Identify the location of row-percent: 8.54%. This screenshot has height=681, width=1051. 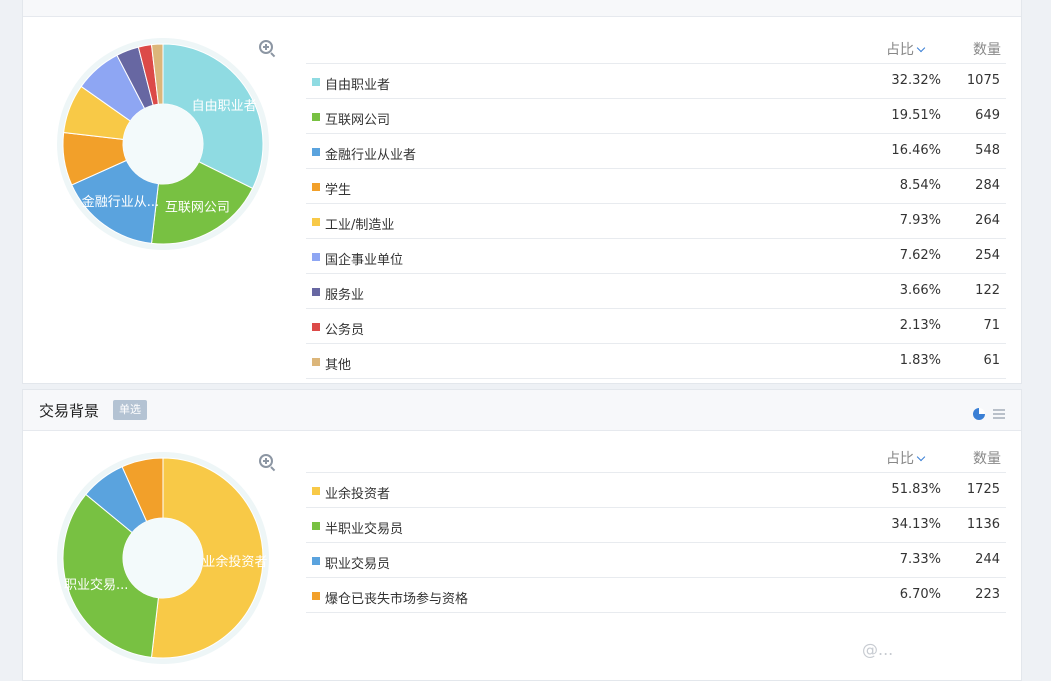
(920, 185).